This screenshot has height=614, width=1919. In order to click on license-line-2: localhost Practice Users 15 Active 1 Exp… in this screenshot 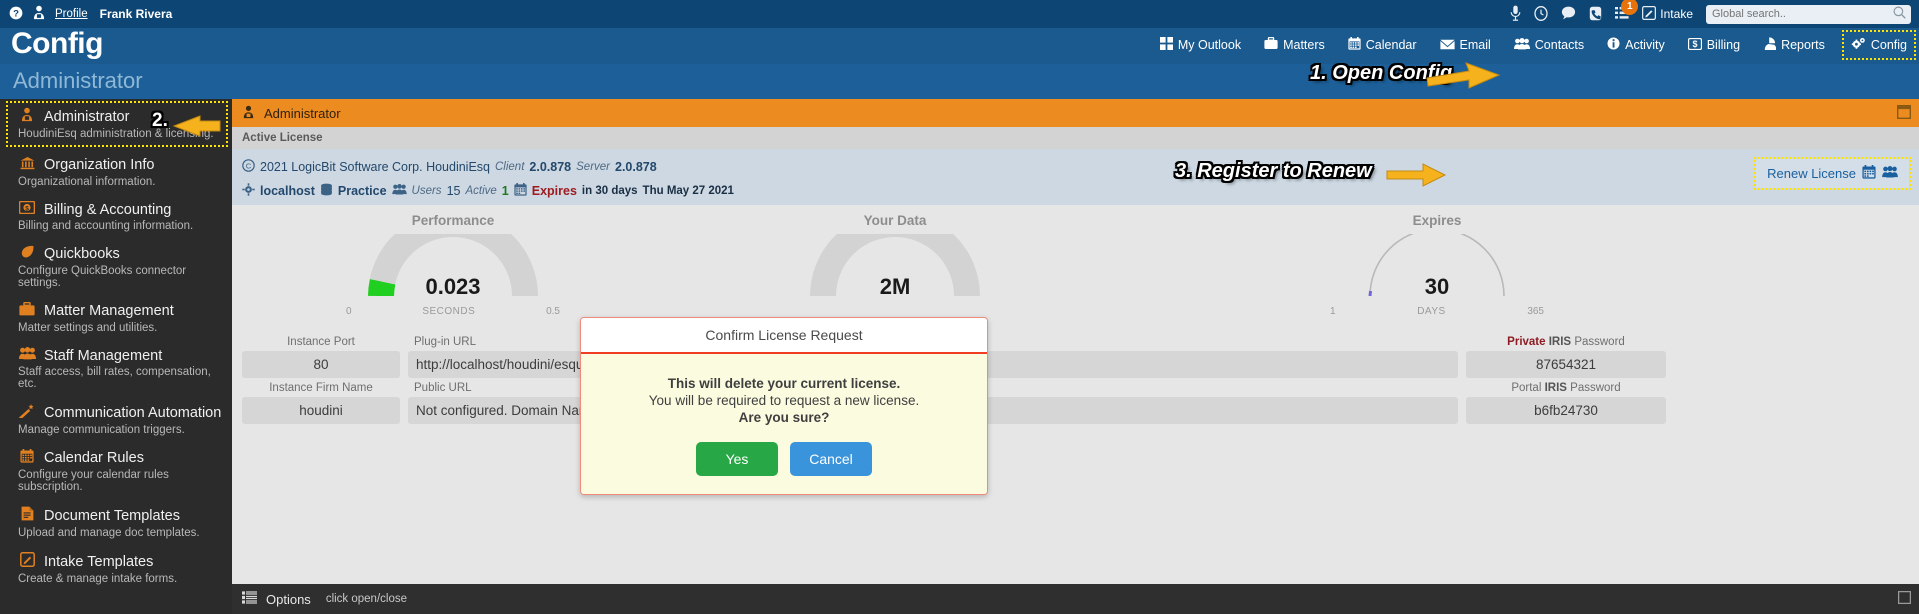, I will do `click(1075, 191)`.